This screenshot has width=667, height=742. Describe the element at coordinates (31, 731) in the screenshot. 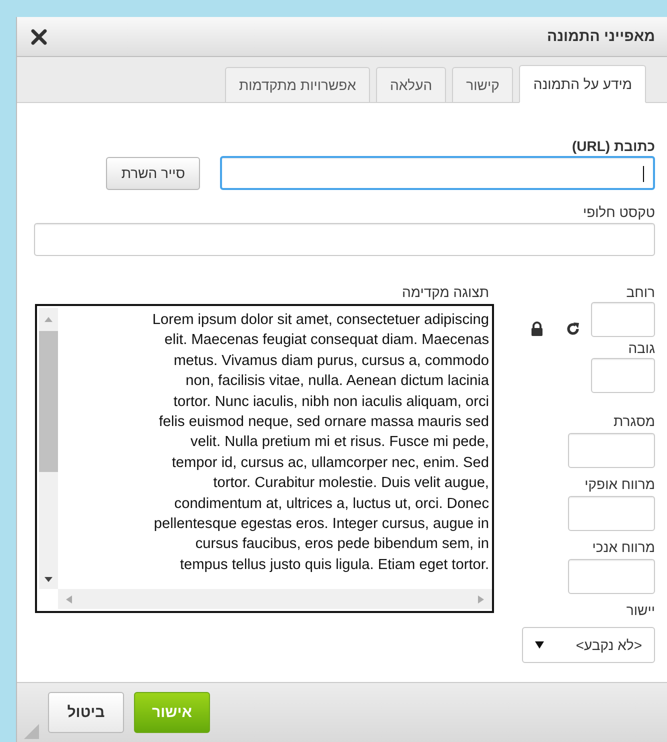

I see `resize-grip-icon` at that location.